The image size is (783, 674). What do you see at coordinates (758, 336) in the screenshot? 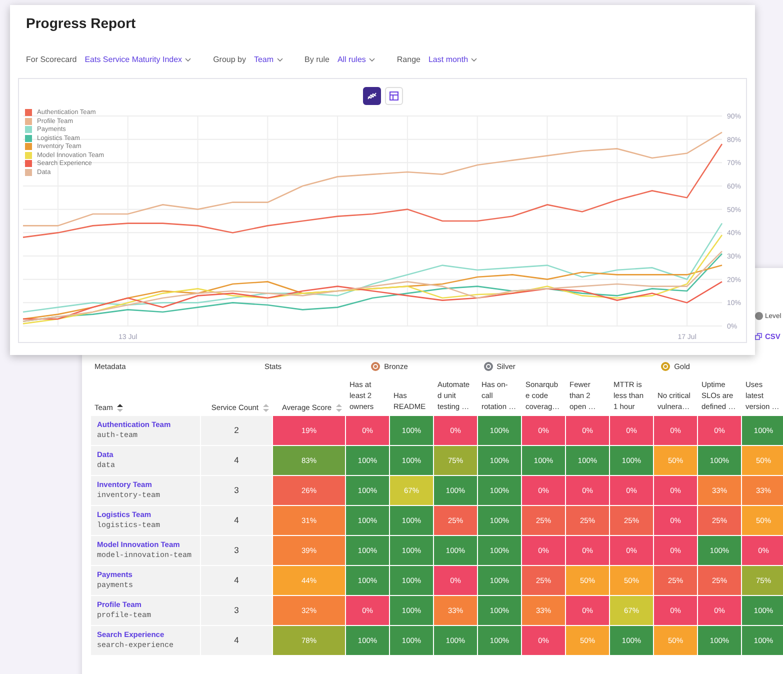
I see `copy-icon` at bounding box center [758, 336].